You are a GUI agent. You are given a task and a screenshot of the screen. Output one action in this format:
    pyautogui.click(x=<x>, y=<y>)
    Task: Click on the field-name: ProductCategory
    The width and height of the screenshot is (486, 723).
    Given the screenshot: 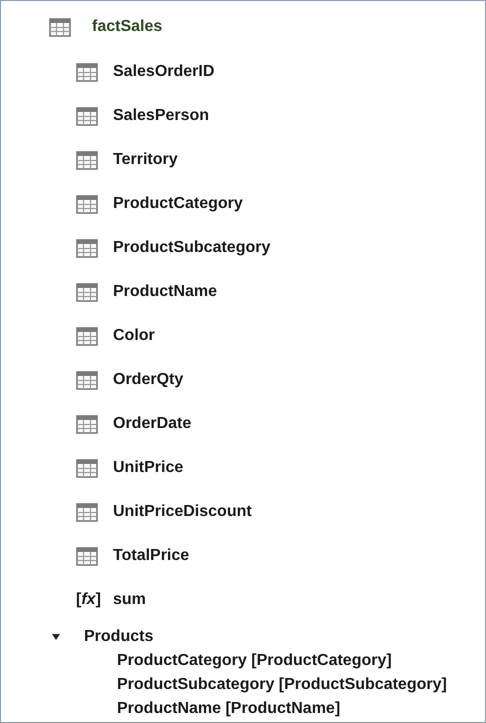 What is the action you would take?
    pyautogui.click(x=178, y=204)
    